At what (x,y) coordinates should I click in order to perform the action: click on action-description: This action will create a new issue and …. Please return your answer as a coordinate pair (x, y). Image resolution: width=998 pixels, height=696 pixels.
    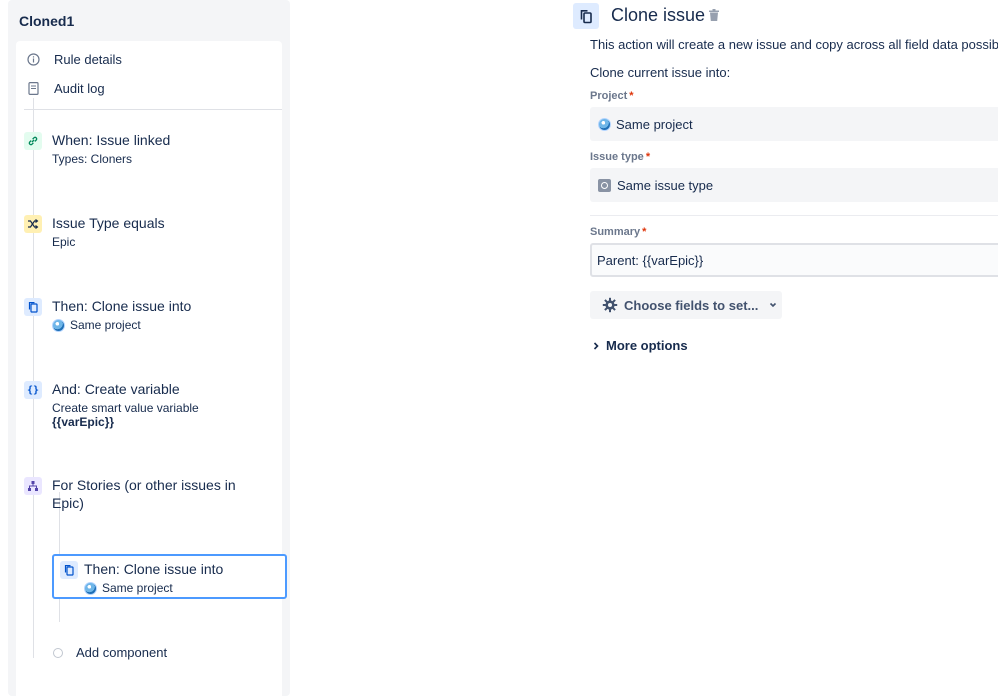
    Looking at the image, I should click on (794, 44).